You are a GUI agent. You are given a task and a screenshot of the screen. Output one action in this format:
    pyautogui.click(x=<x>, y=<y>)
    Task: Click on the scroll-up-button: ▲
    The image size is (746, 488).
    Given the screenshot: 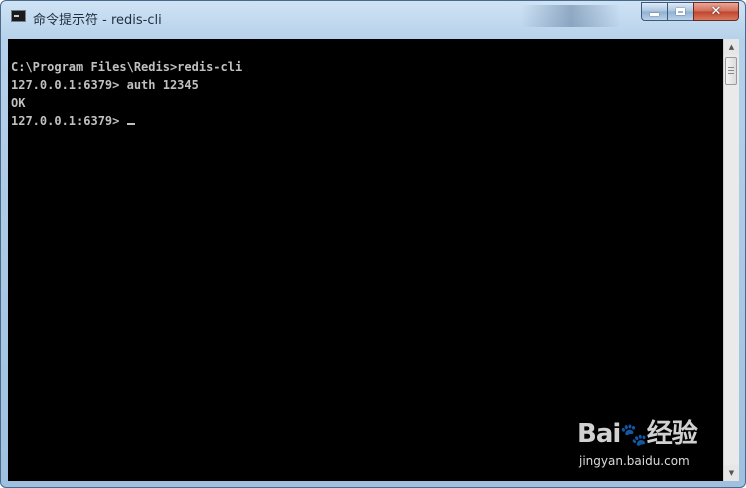 What is the action you would take?
    pyautogui.click(x=731, y=47)
    